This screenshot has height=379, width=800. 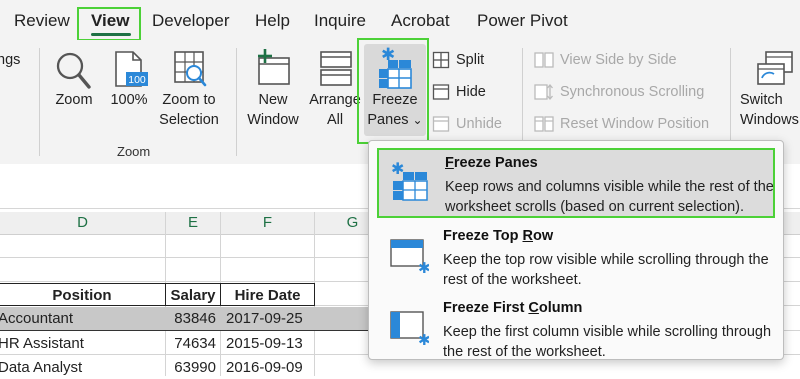 I want to click on unhide-icon, so click(x=441, y=124).